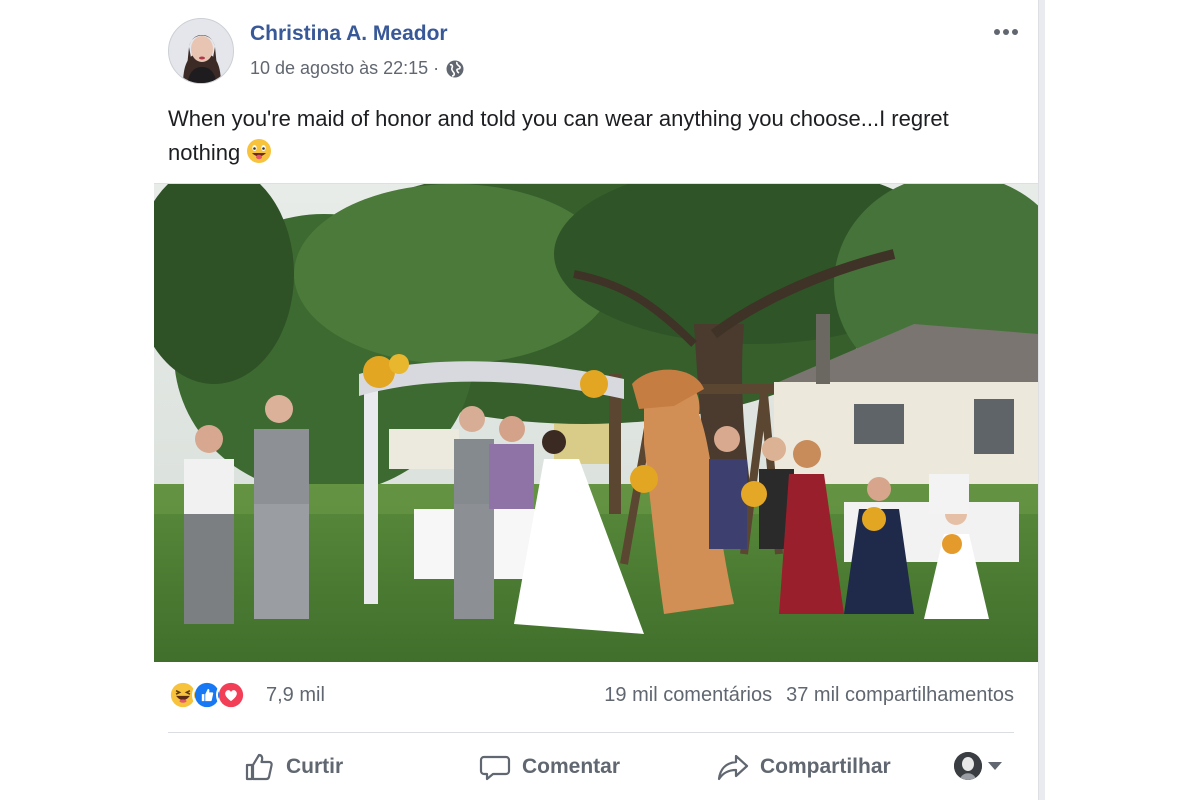  Describe the element at coordinates (207, 695) in the screenshot. I see `reaction-summary` at that location.